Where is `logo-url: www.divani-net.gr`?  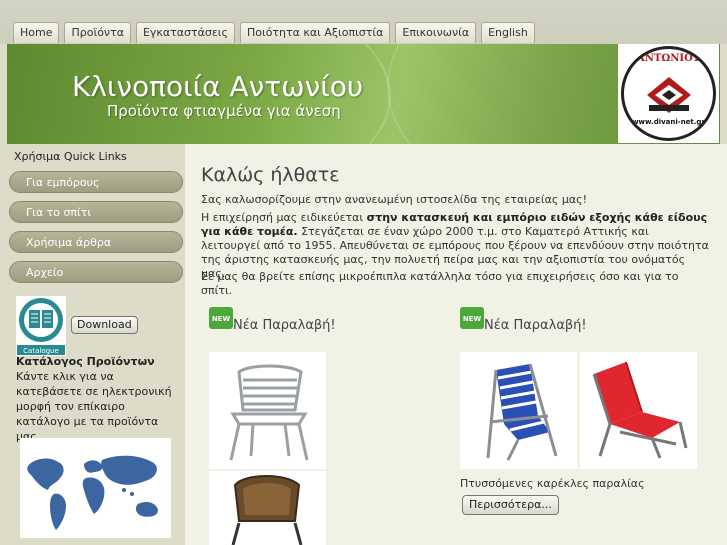 logo-url: www.divani-net.gr is located at coordinates (668, 122).